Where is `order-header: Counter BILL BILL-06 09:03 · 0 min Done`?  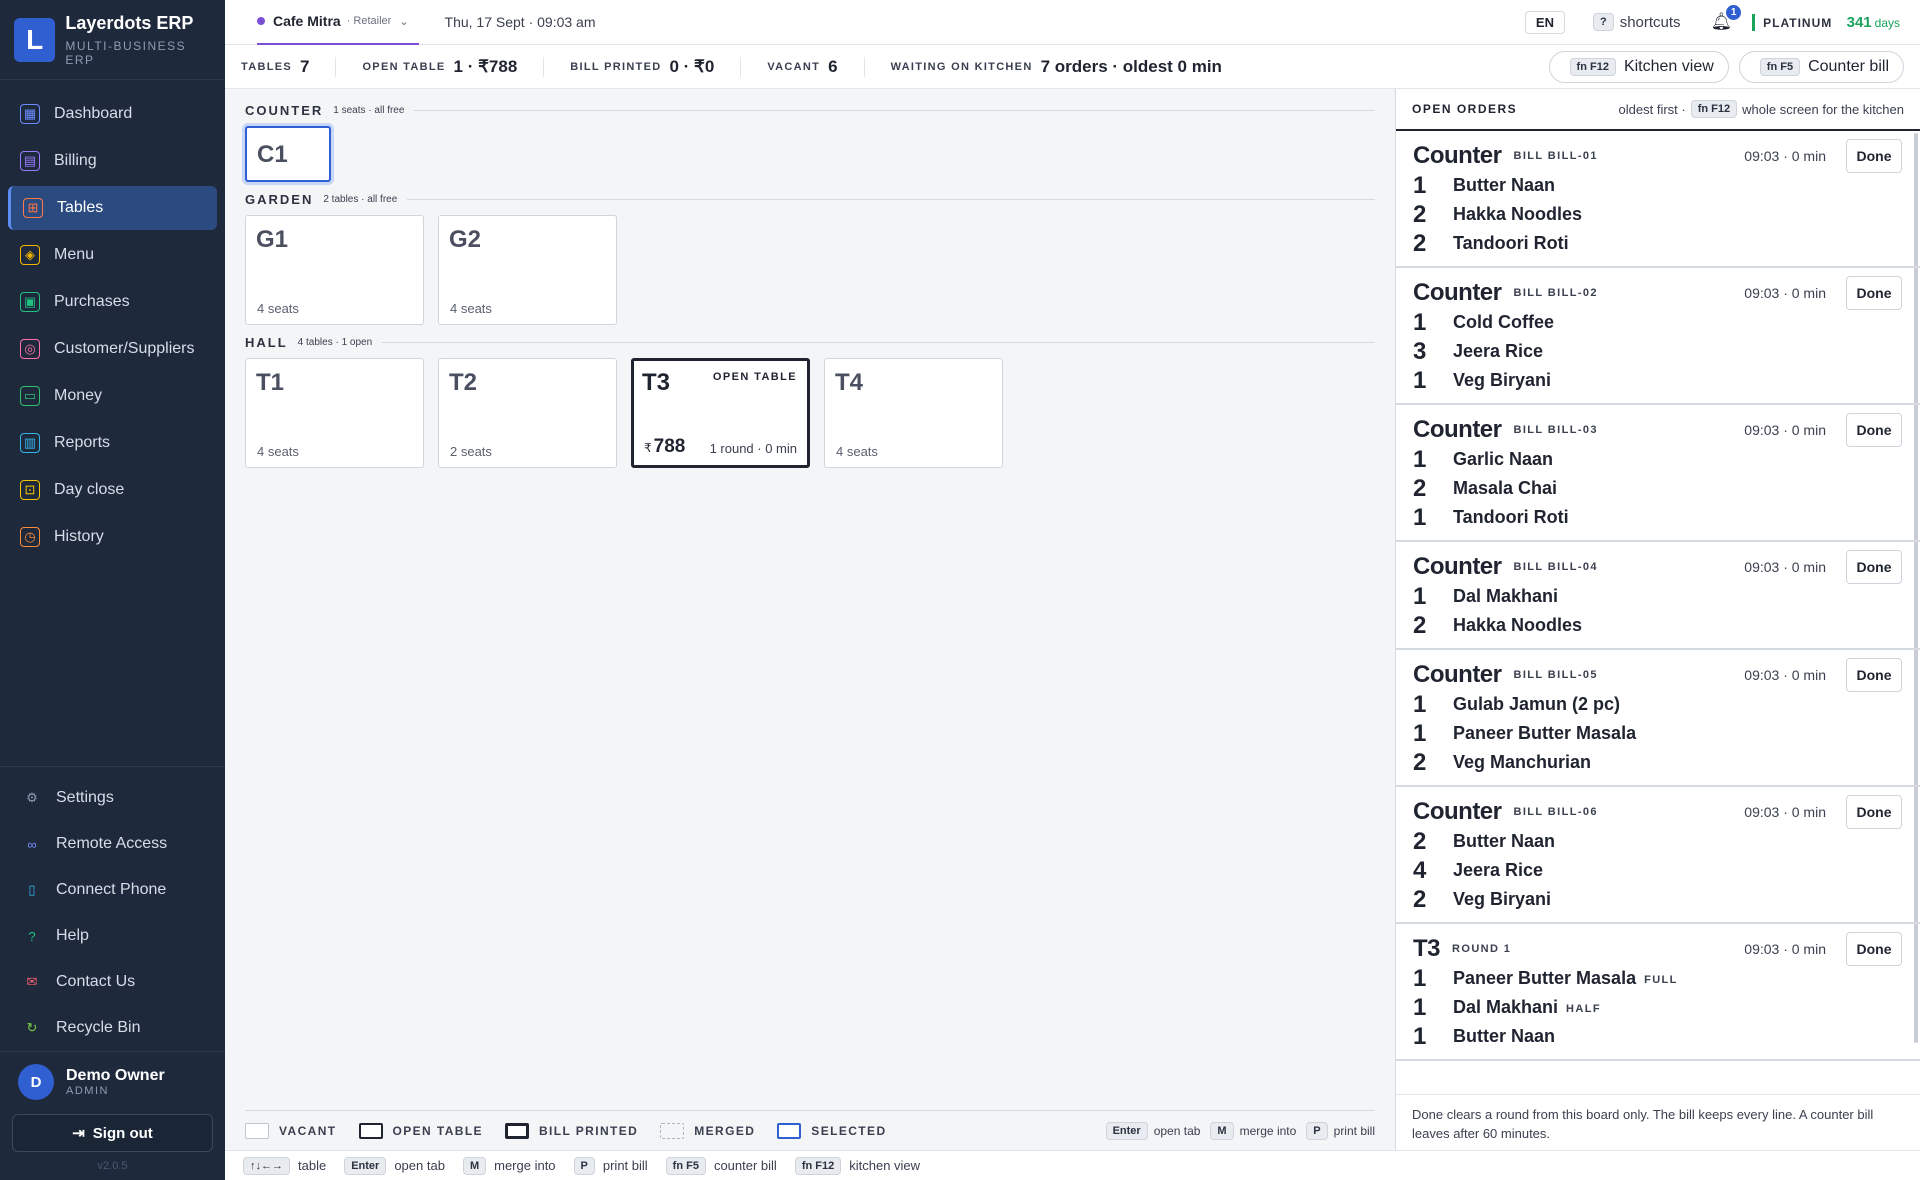 order-header: Counter BILL BILL-06 09:03 · 0 min Done is located at coordinates (1657, 812).